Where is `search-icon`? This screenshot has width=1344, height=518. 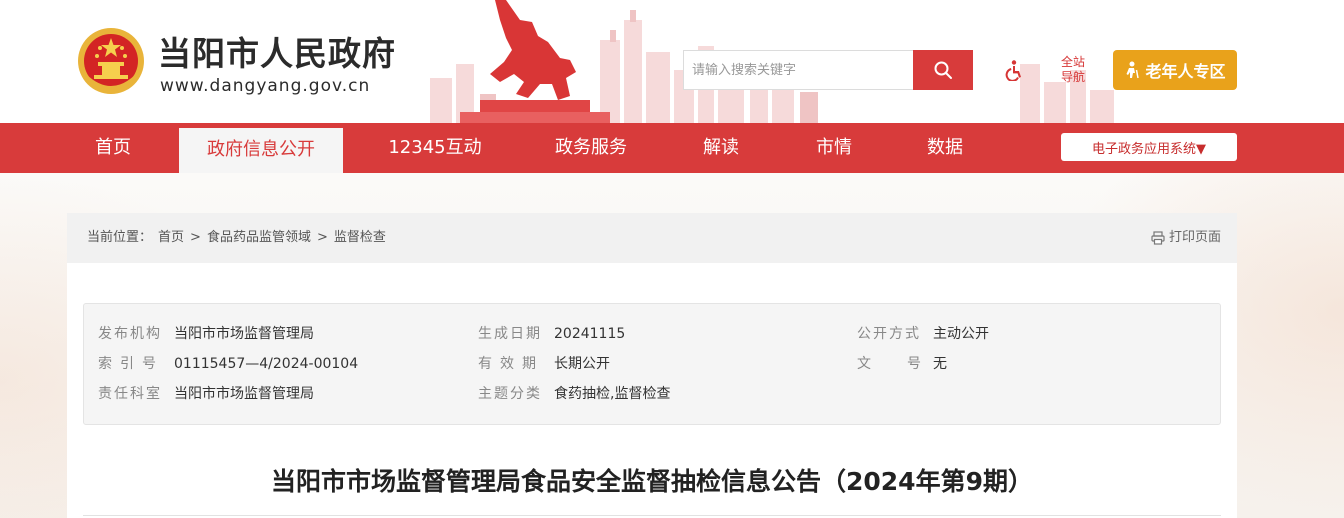
search-icon is located at coordinates (943, 70).